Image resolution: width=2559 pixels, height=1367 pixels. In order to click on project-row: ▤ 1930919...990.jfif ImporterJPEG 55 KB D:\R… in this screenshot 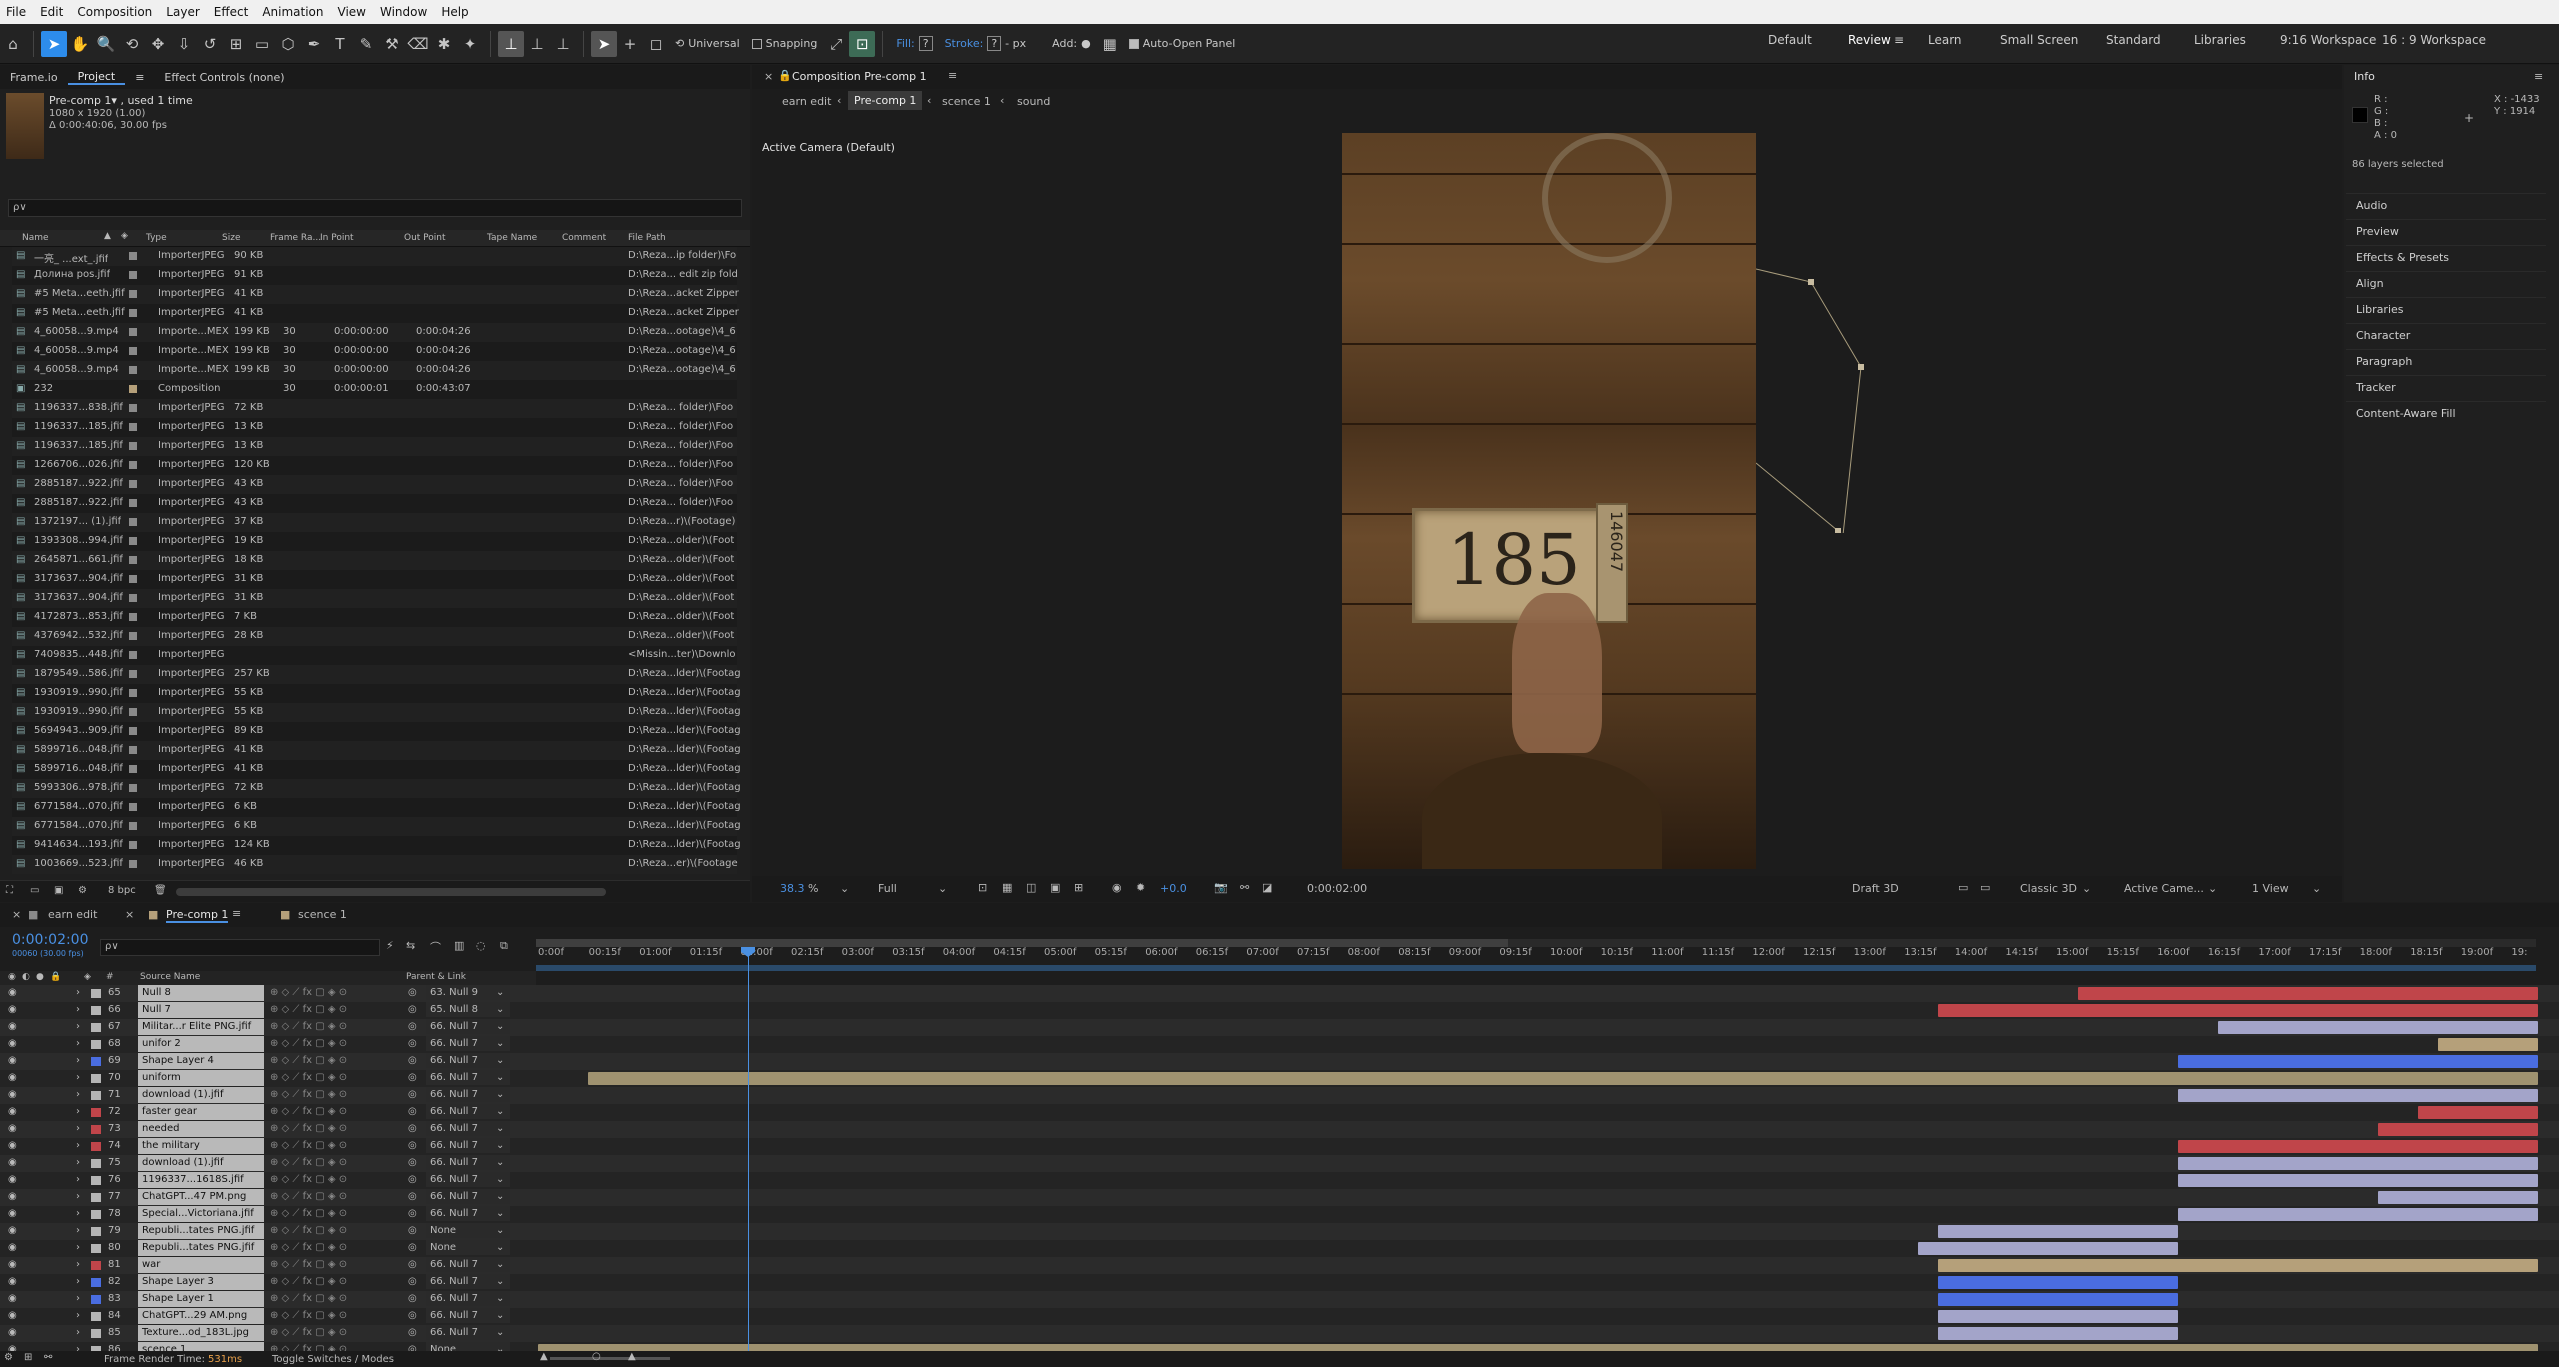, I will do `click(376, 712)`.